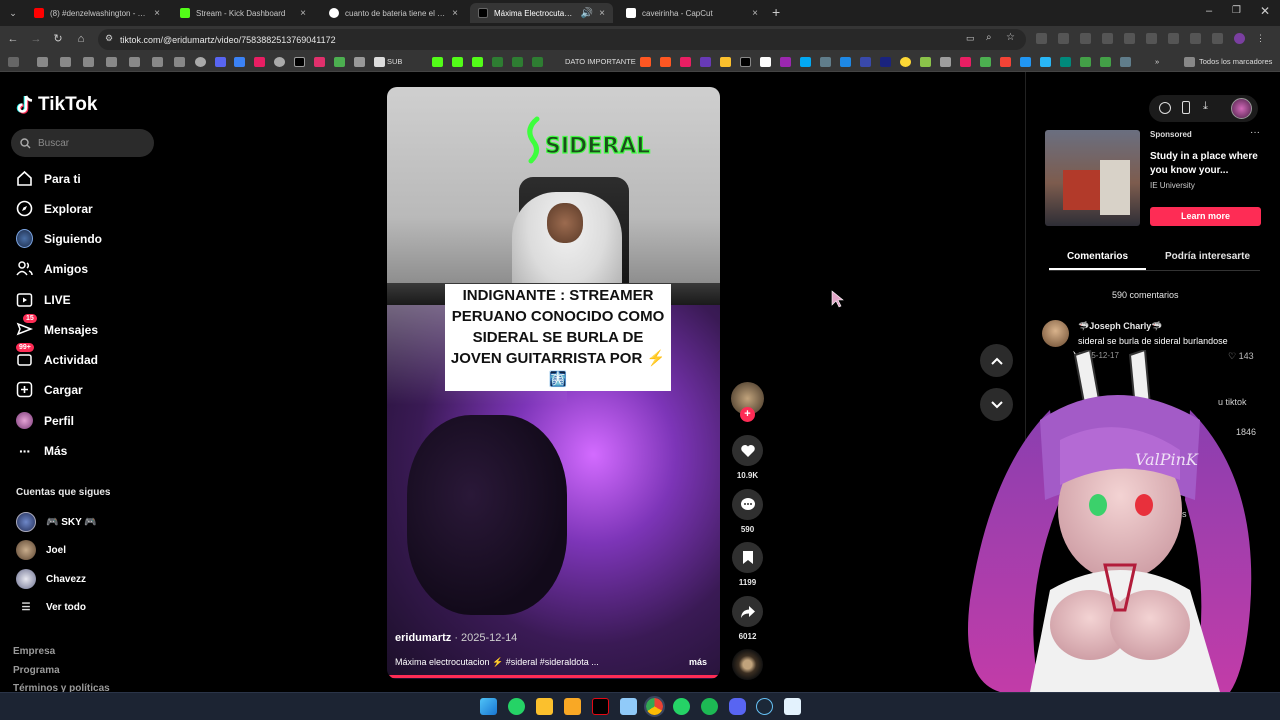  I want to click on zoom-icon: ⌕, so click(989, 37).